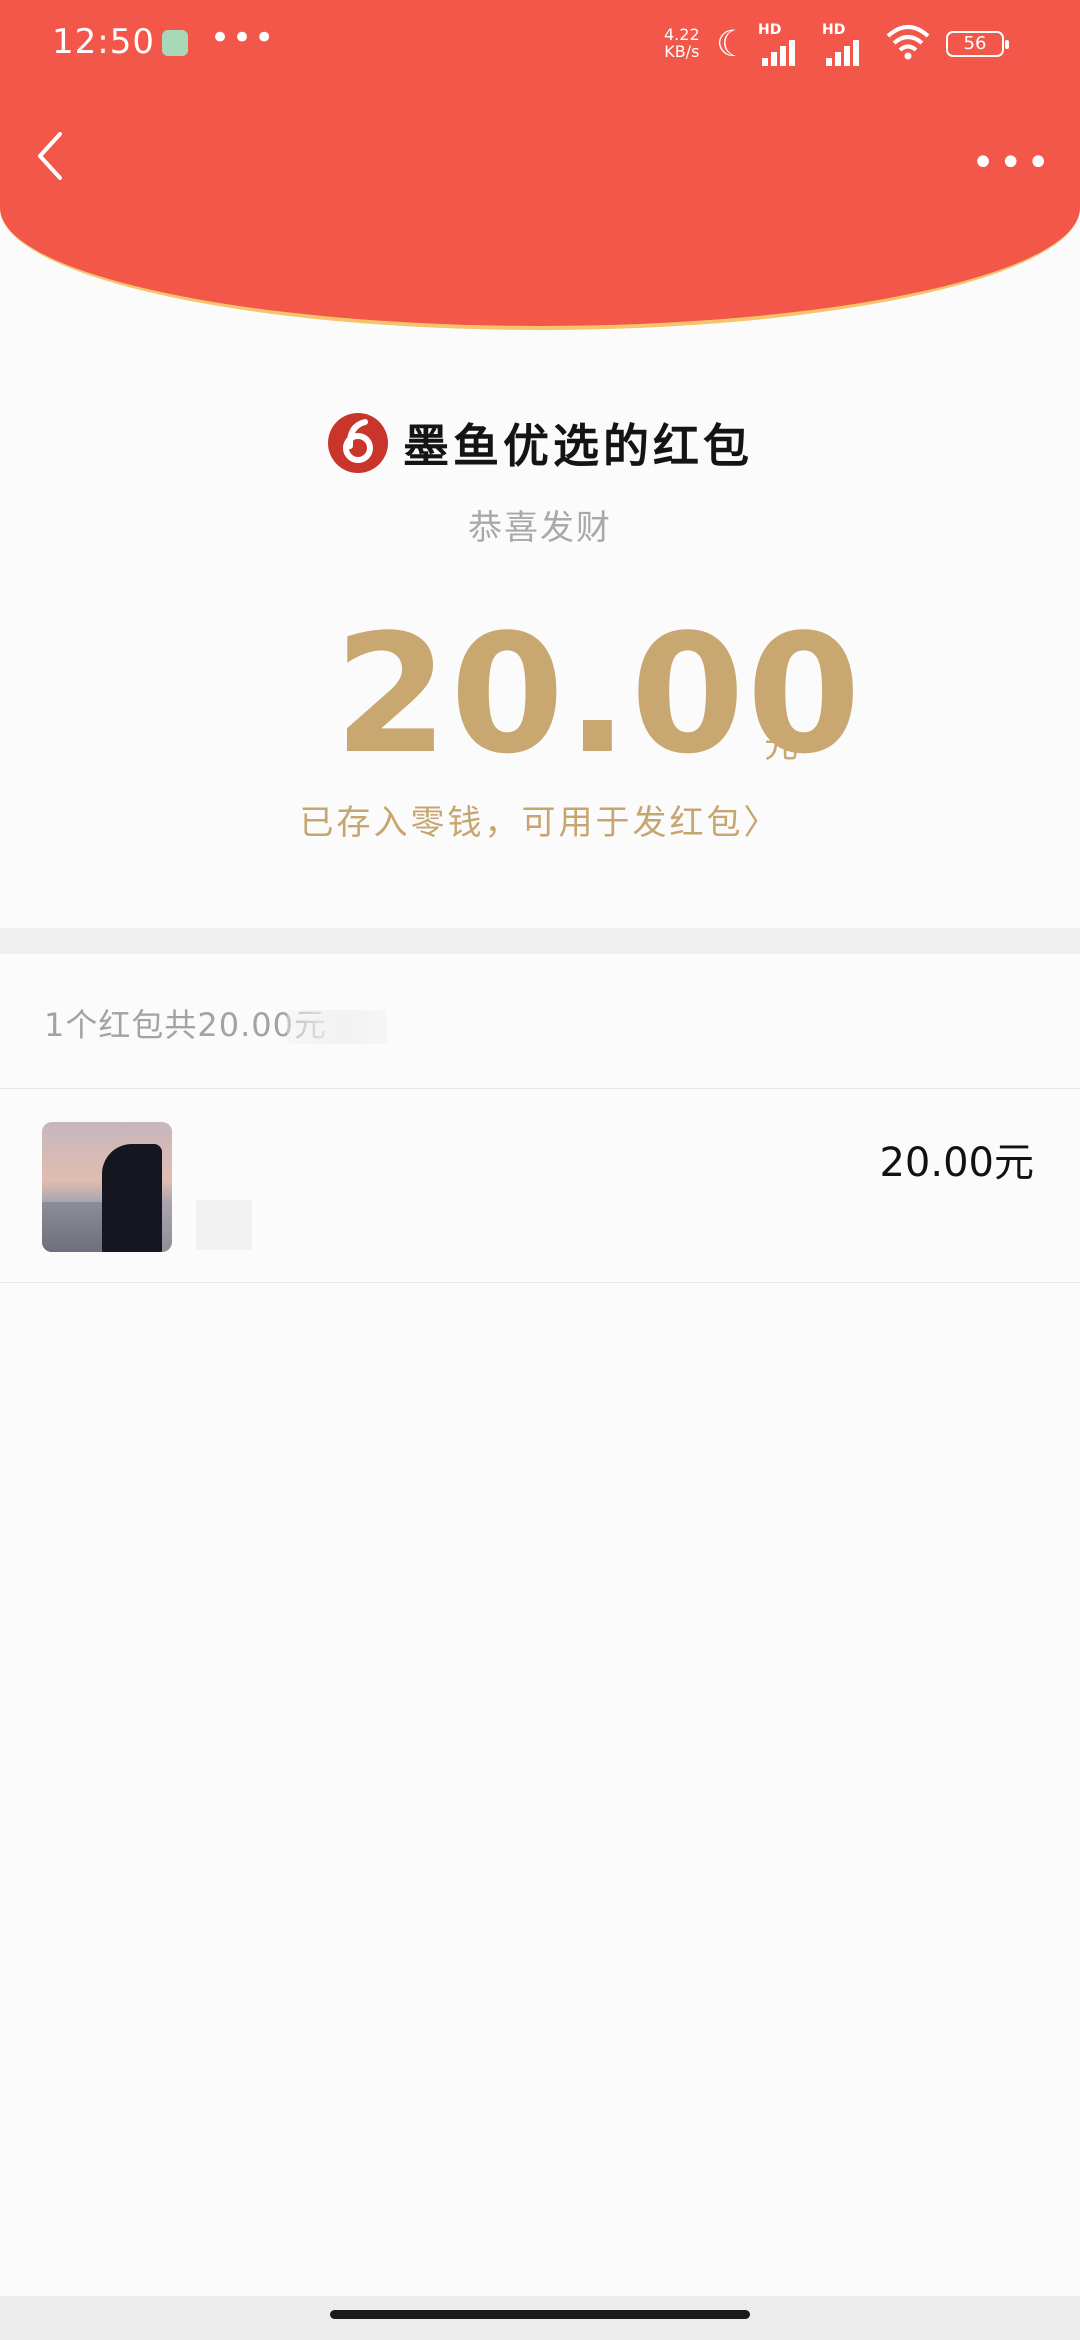  Describe the element at coordinates (1012, 163) in the screenshot. I see `more-options-button: •••` at that location.